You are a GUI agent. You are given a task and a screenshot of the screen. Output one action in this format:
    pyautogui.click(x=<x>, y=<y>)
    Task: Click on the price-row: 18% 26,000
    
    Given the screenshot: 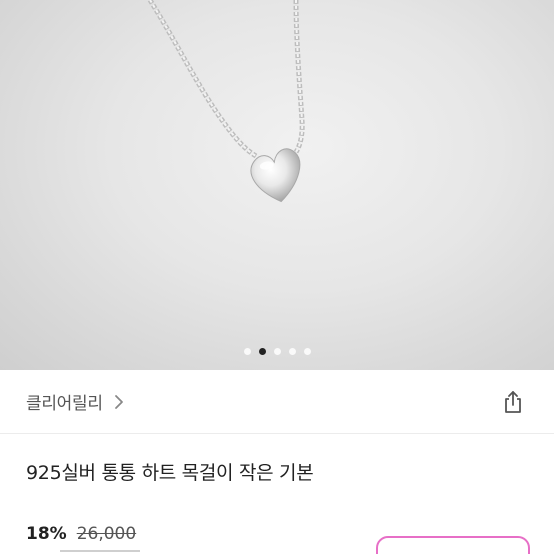 What is the action you would take?
    pyautogui.click(x=81, y=534)
    